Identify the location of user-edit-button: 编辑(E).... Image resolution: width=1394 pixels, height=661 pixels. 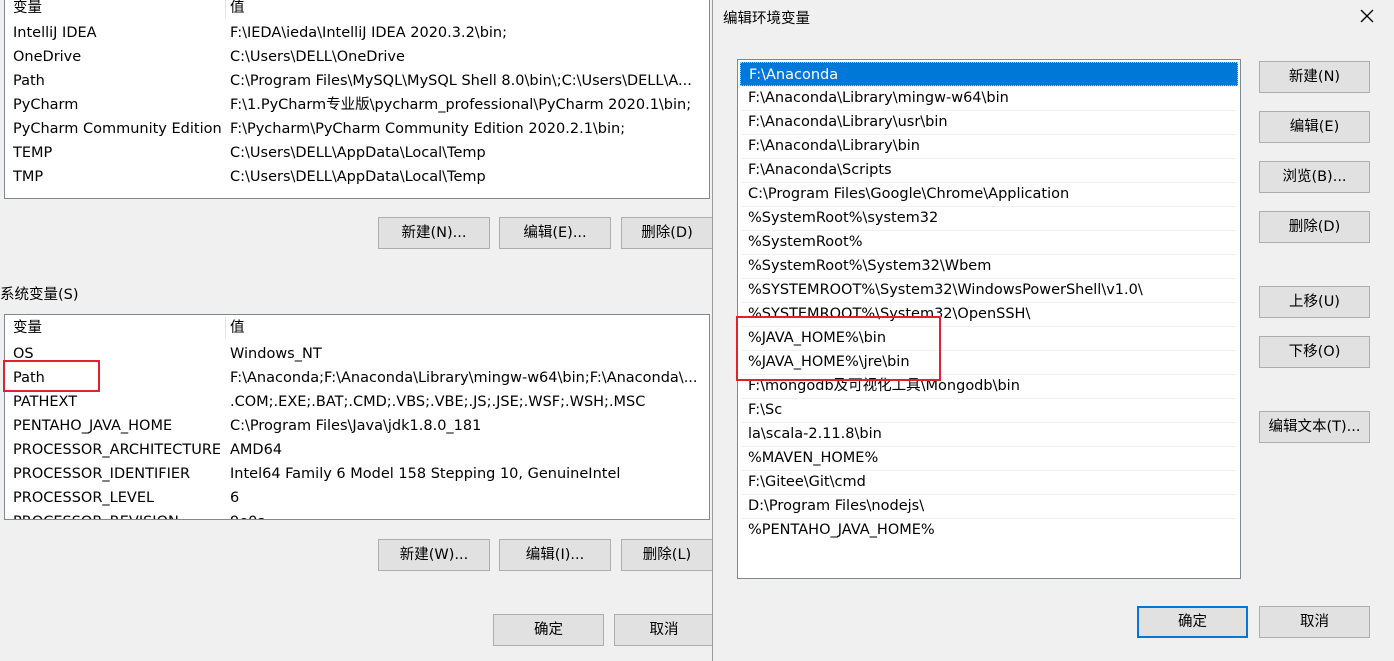
(555, 233).